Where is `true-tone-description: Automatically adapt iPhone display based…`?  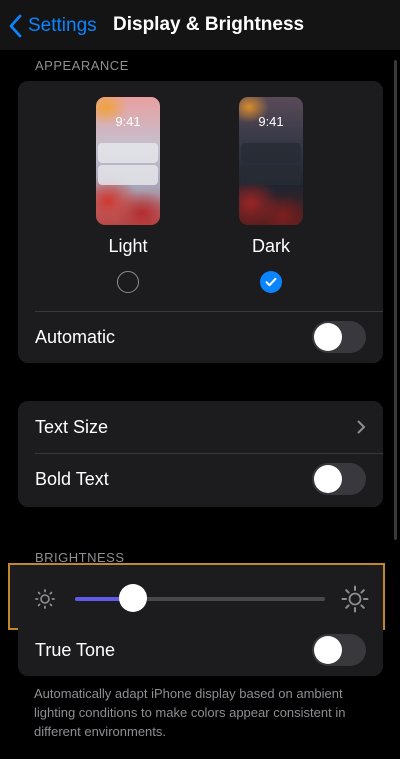
true-tone-description: Automatically adapt iPhone display based… is located at coordinates (190, 712).